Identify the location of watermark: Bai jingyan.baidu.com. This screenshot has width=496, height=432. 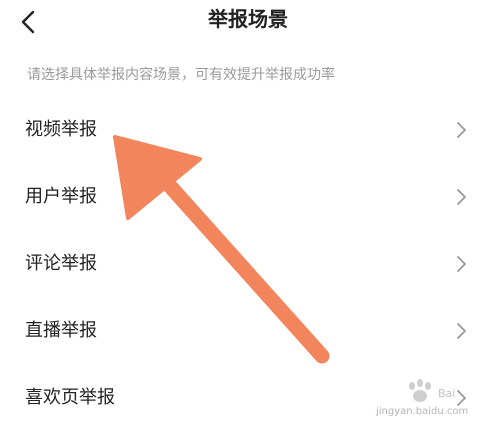
(428, 401).